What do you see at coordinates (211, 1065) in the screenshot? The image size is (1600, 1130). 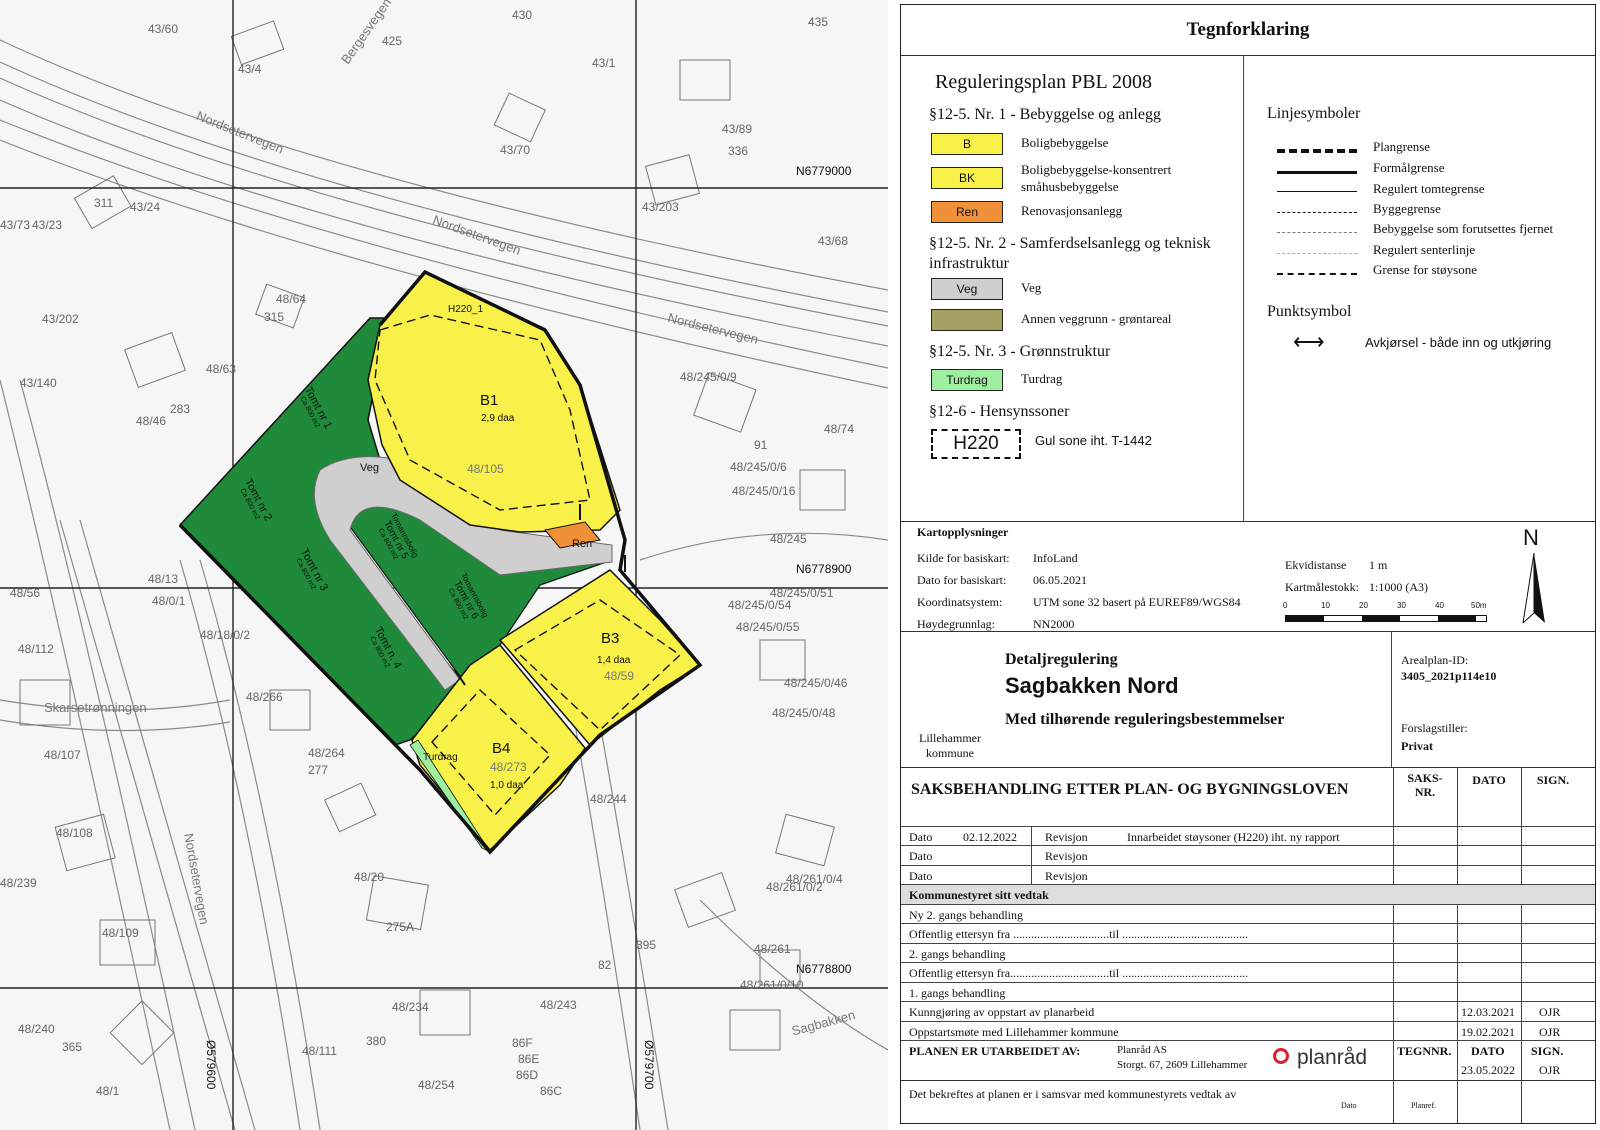 I see `grid-label-e1: Ø579600` at bounding box center [211, 1065].